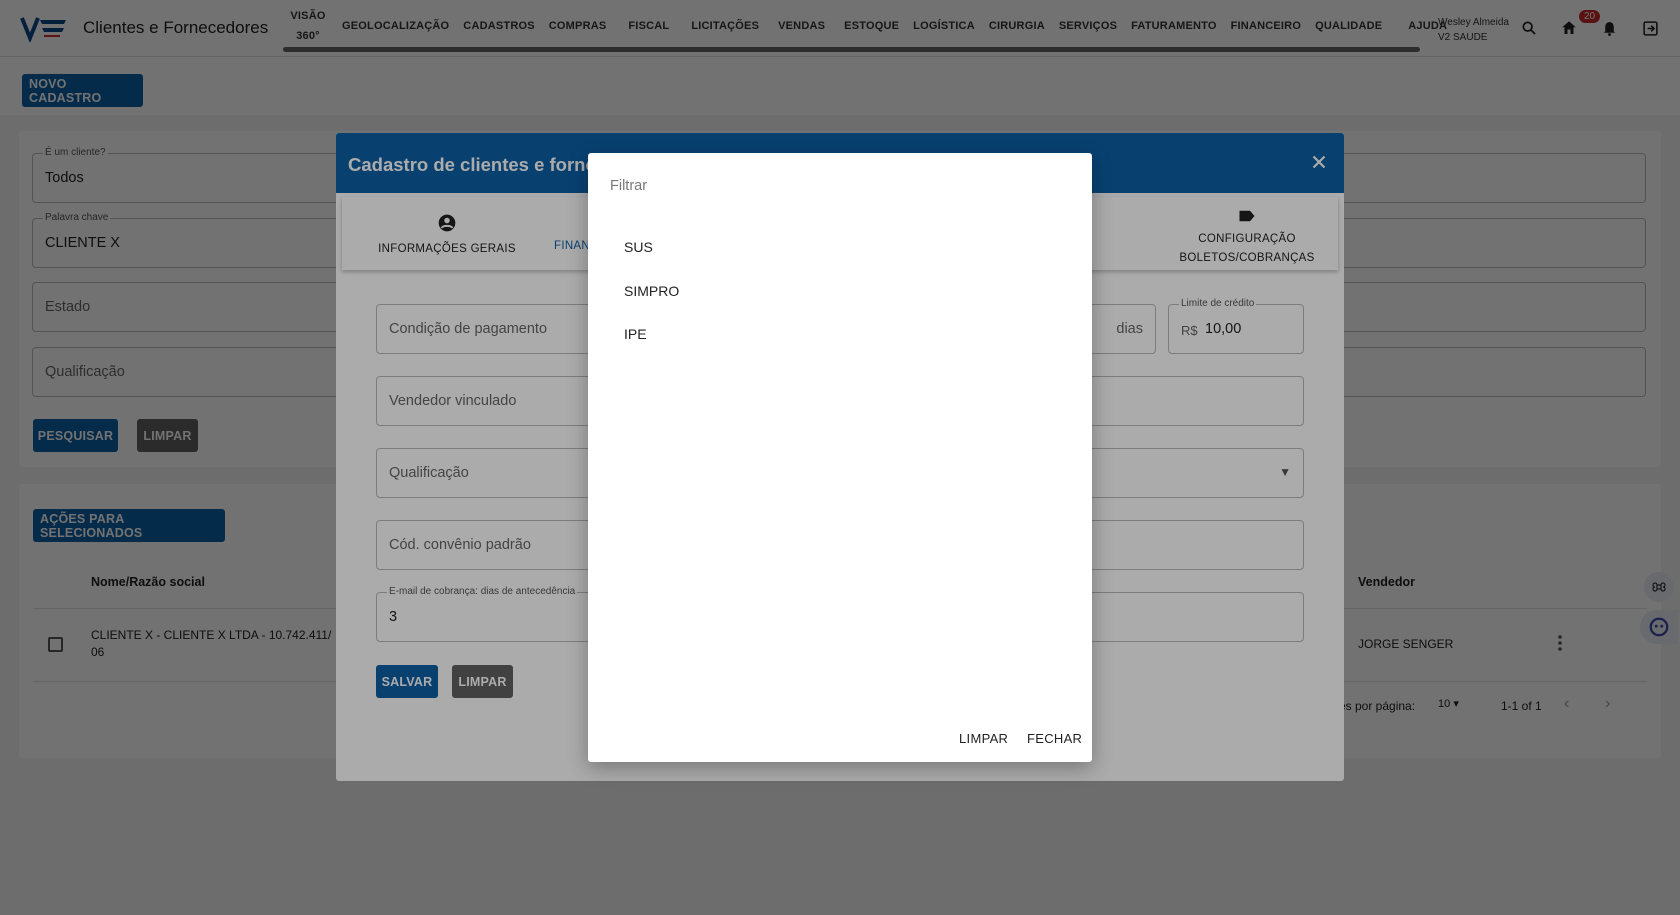 The width and height of the screenshot is (1680, 915). Describe the element at coordinates (651, 291) in the screenshot. I see `option-simpro: SIMPRO` at that location.